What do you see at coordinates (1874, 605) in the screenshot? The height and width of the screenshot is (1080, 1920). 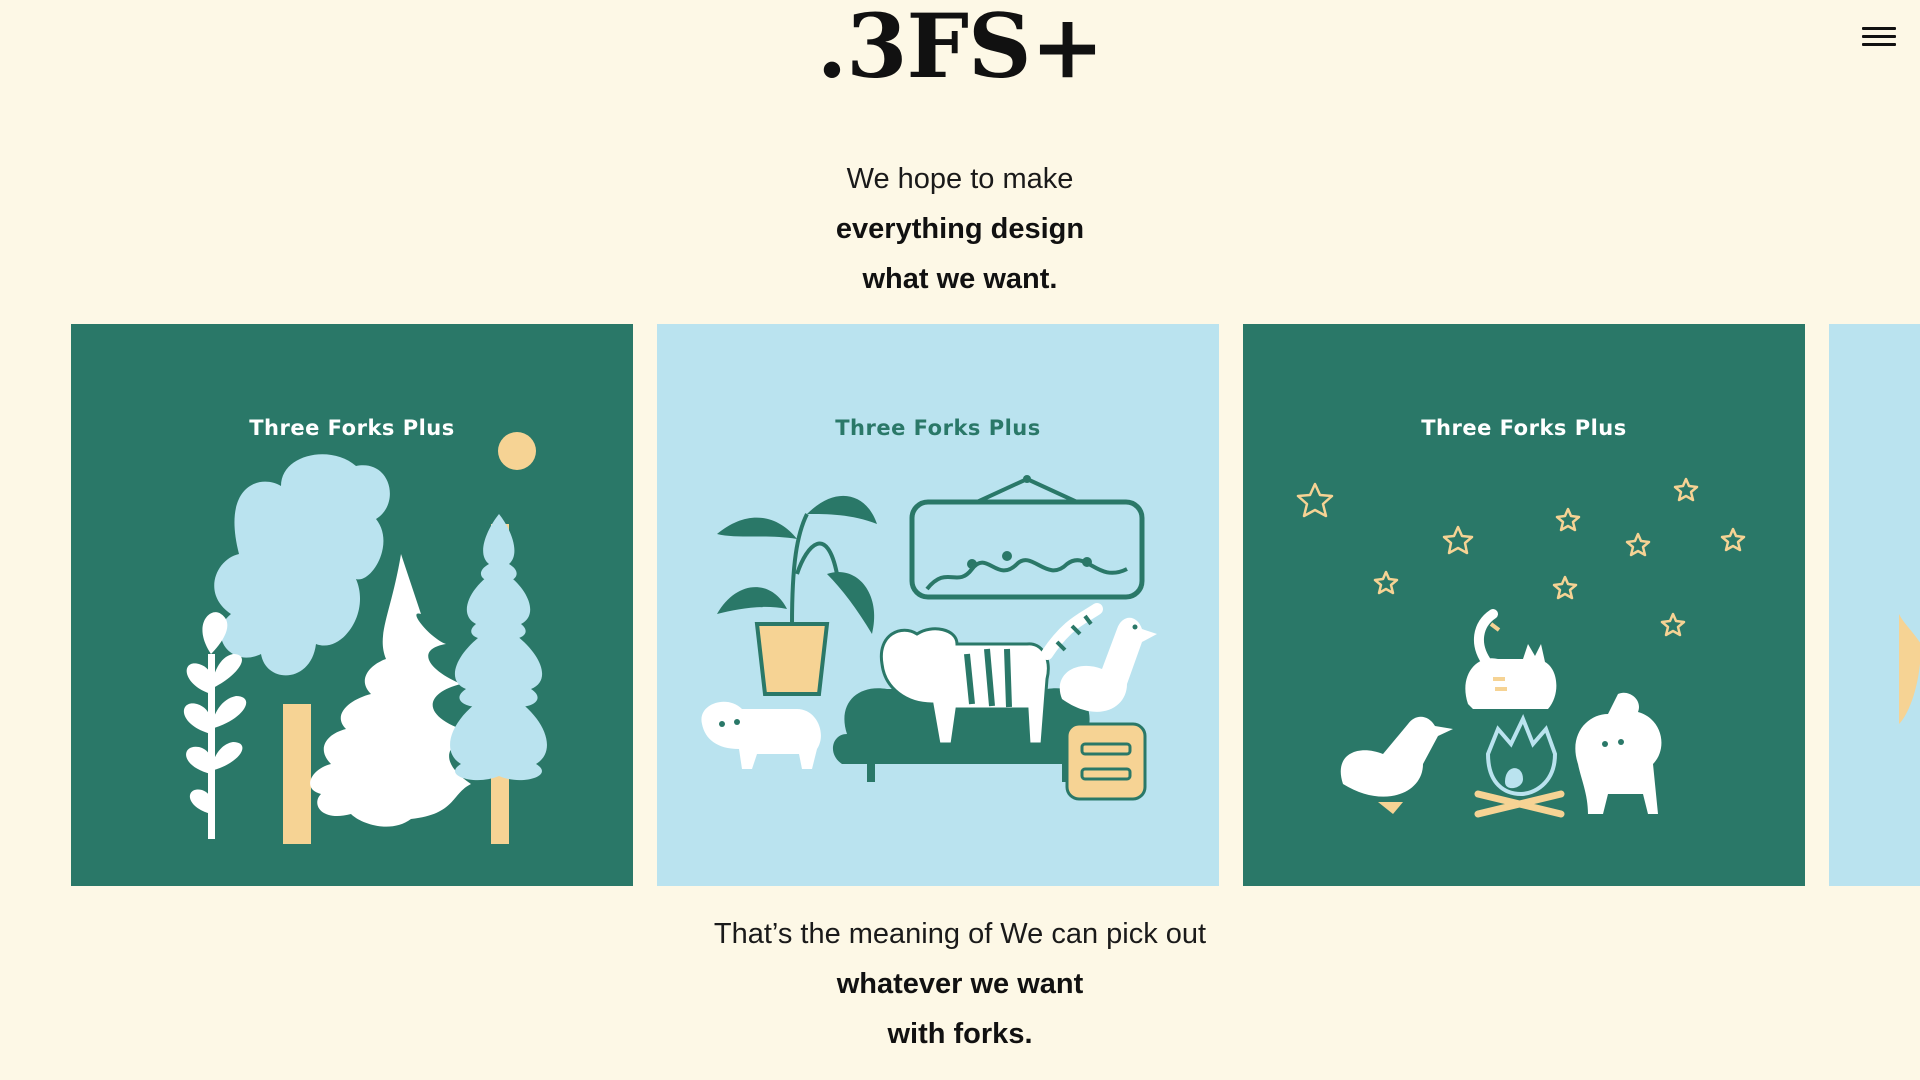 I see `carousel-card-partial` at bounding box center [1874, 605].